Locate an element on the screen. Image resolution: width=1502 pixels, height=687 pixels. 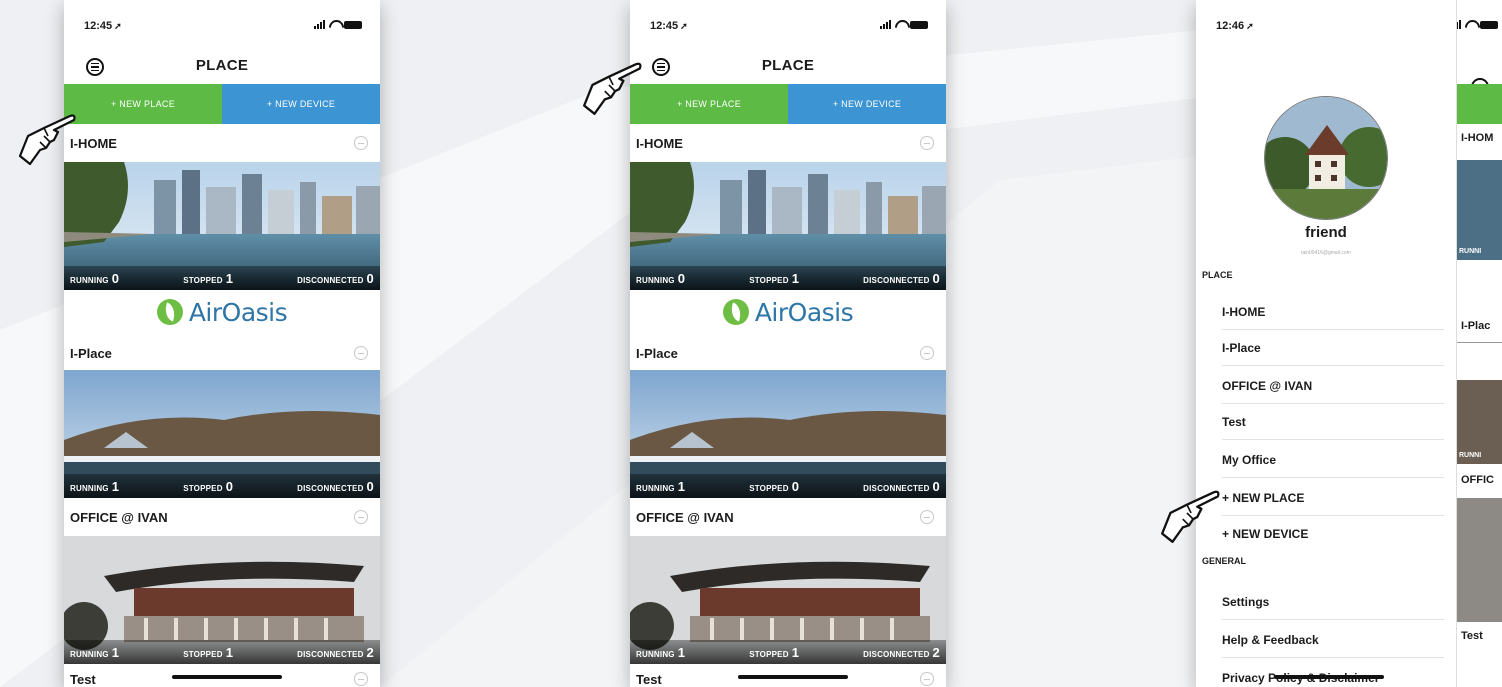
profile-name: friend is located at coordinates (1326, 232).